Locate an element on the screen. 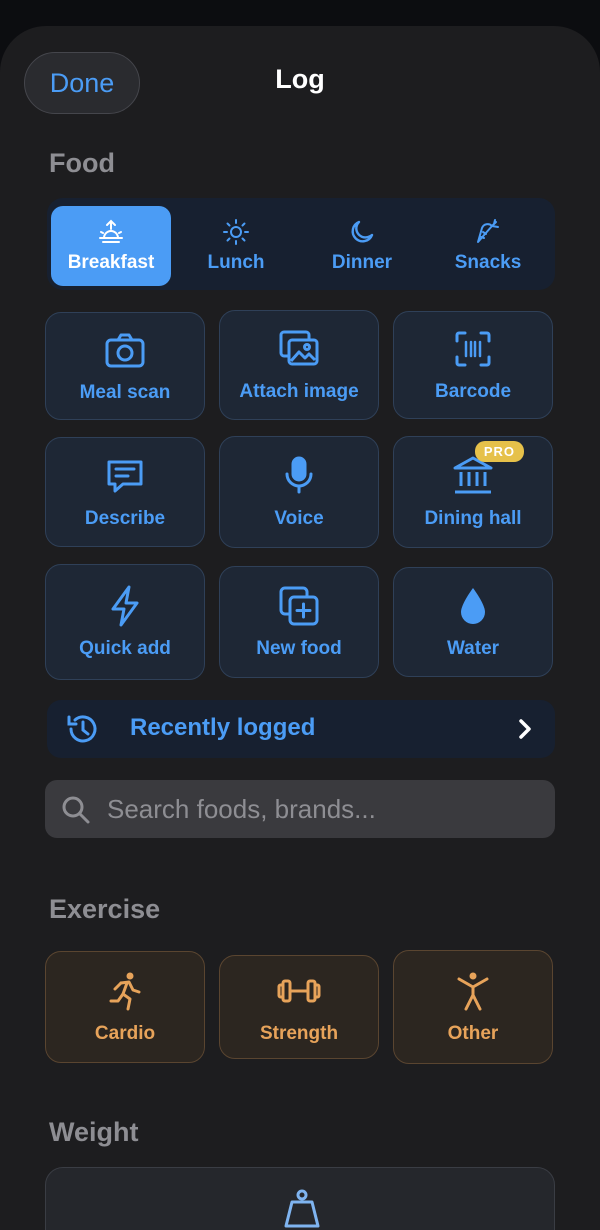 The image size is (600, 1230). quick-add-button: Quick add is located at coordinates (125, 622).